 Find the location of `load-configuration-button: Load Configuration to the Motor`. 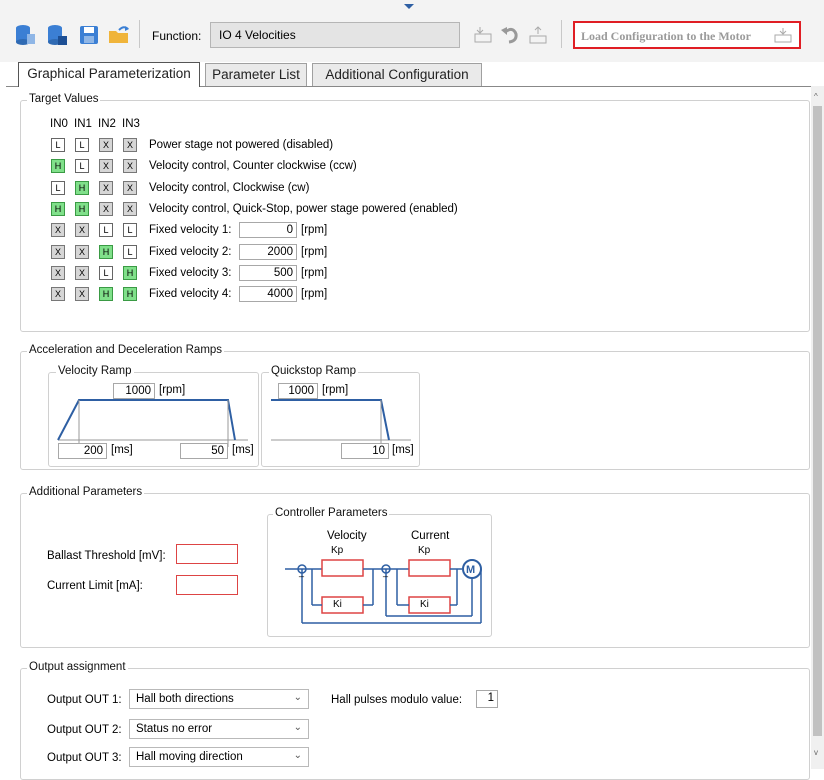

load-configuration-button: Load Configuration to the Motor is located at coordinates (687, 35).